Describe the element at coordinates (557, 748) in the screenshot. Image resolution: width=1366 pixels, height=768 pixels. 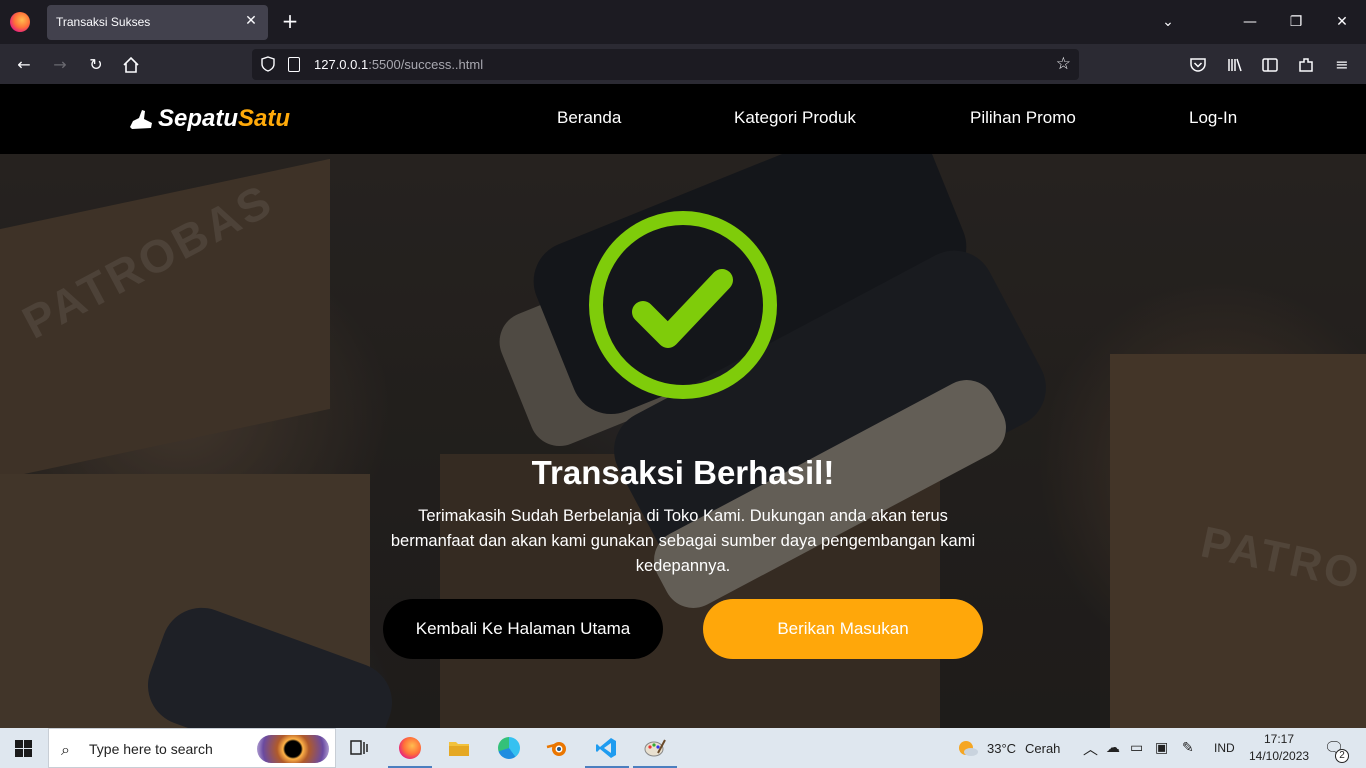
I see `blender-icon` at that location.